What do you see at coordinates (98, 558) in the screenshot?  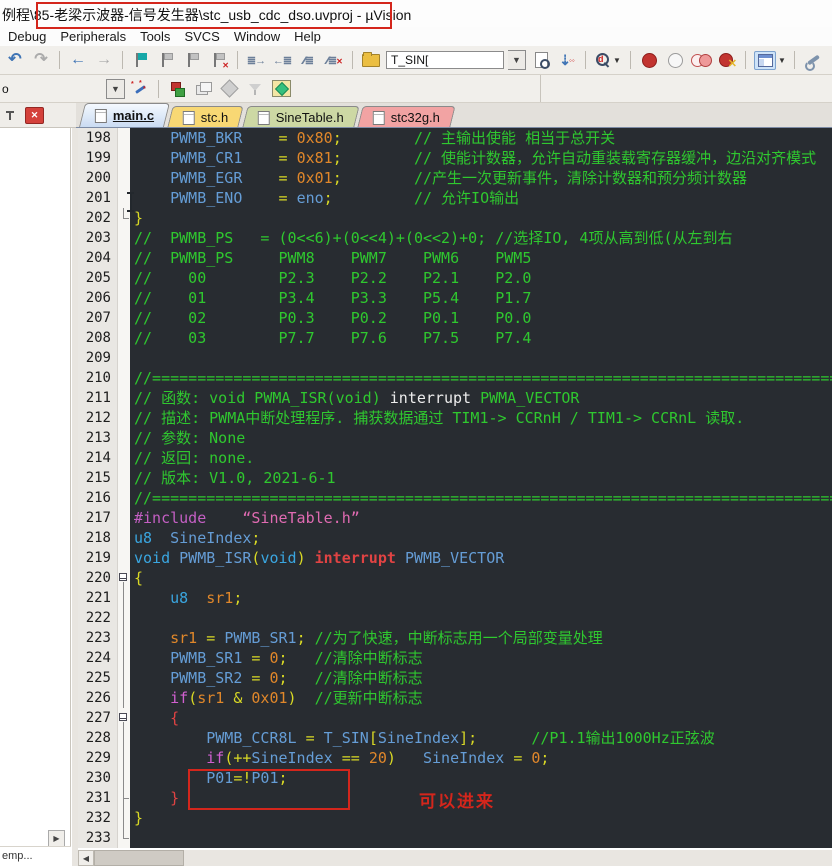 I see `line-number: 219` at bounding box center [98, 558].